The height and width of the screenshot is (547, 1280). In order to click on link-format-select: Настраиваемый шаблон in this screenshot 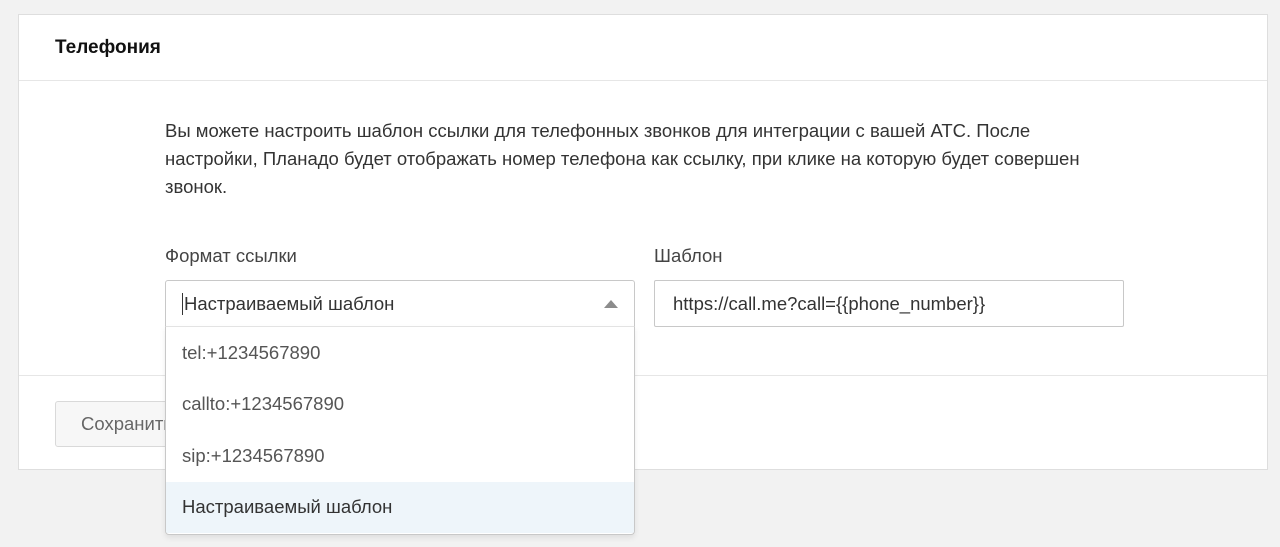, I will do `click(400, 303)`.